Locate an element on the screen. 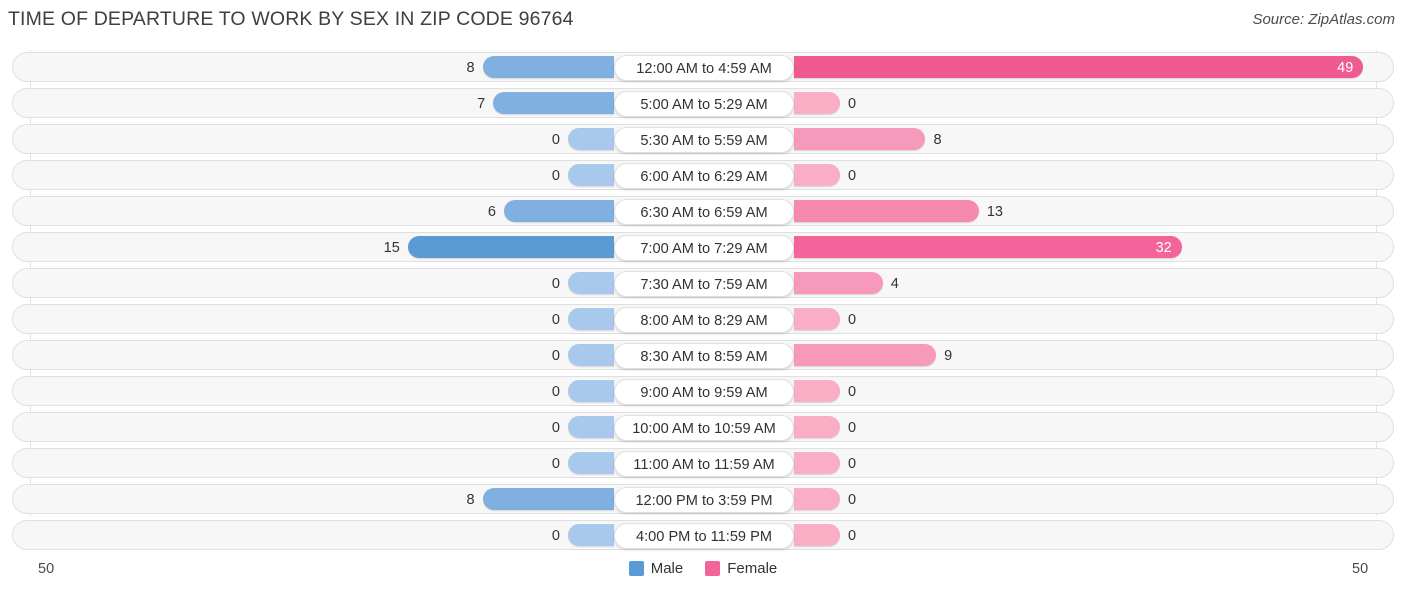  row-category-label: 12:00 AM to 4:59 AM is located at coordinates (704, 68).